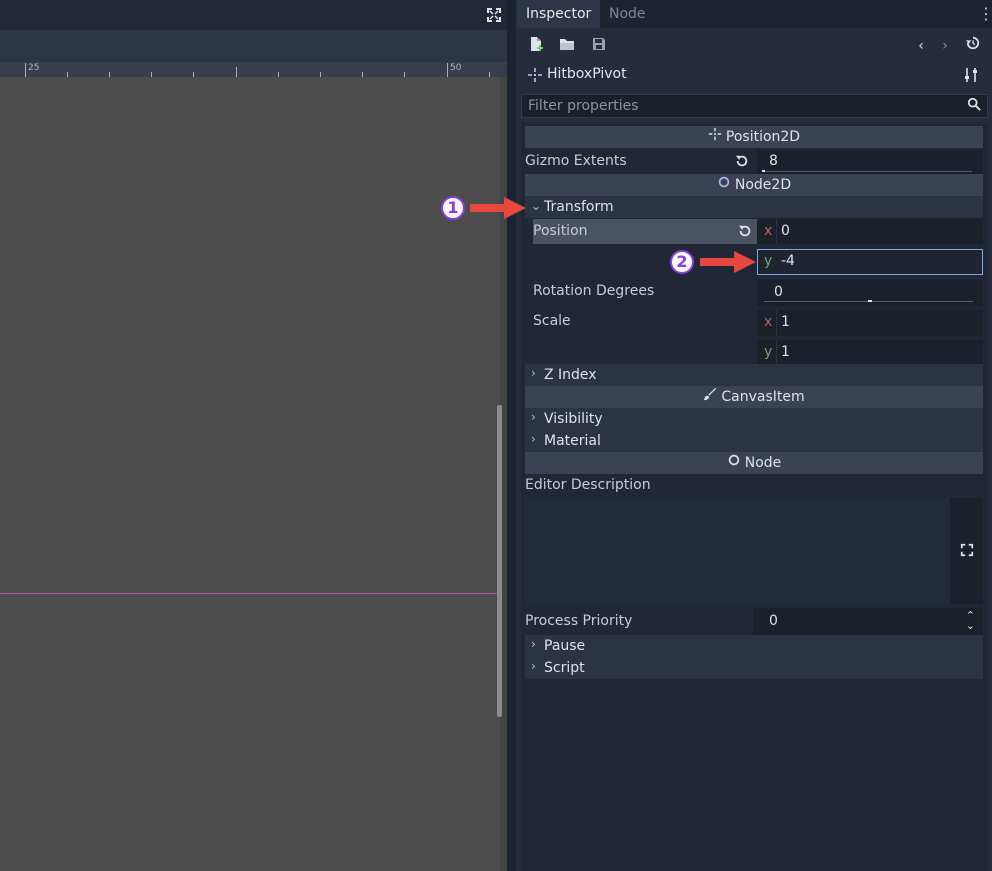 The image size is (992, 871). Describe the element at coordinates (773, 161) in the screenshot. I see `gizmo-extents-value: 8` at that location.